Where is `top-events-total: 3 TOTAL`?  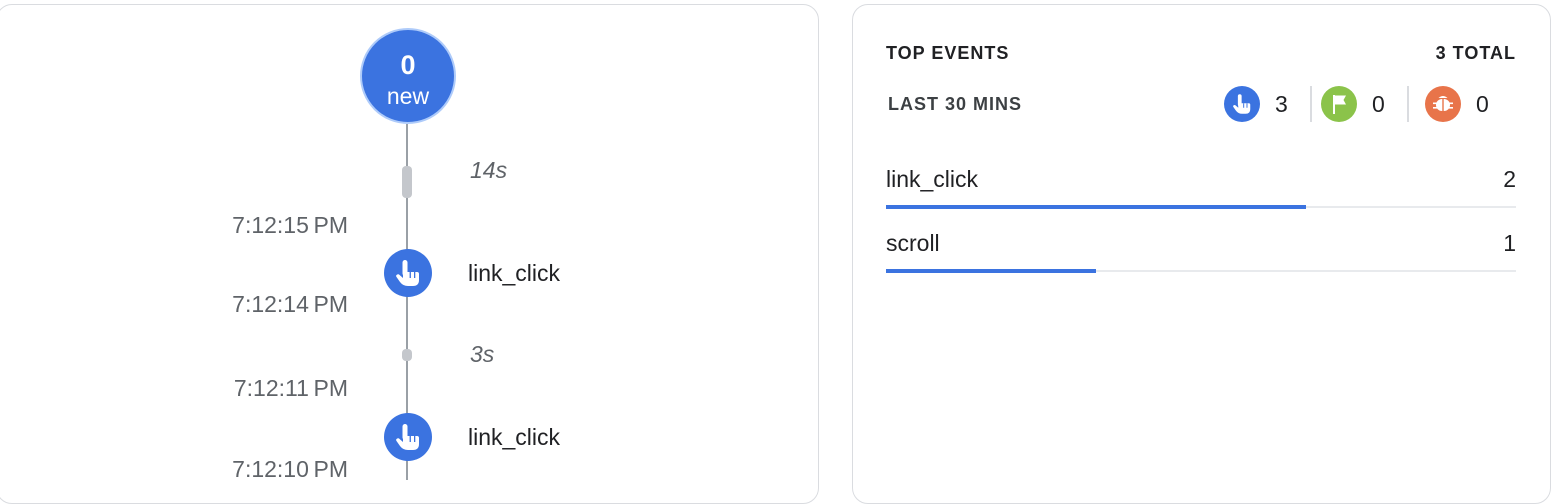 top-events-total: 3 TOTAL is located at coordinates (1475, 53).